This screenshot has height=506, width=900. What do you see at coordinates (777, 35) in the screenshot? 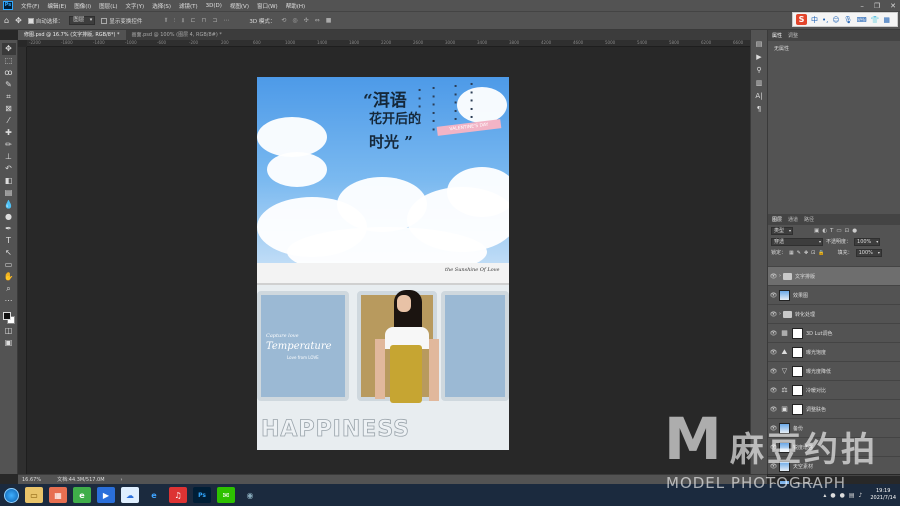
I see `tab-properties: 属性` at bounding box center [777, 35].